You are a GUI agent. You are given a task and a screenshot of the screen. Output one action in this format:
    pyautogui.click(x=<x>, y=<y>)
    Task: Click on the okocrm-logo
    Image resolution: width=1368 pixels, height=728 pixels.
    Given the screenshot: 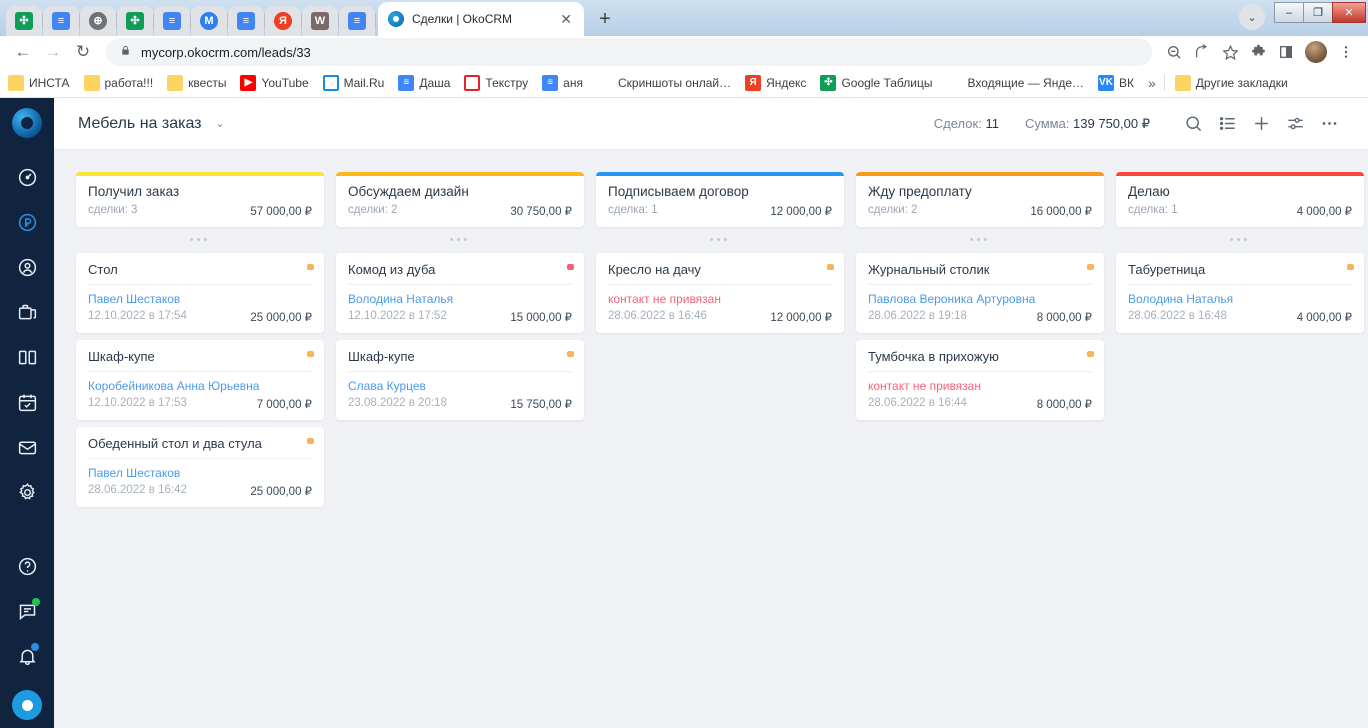 What is the action you would take?
    pyautogui.click(x=27, y=123)
    